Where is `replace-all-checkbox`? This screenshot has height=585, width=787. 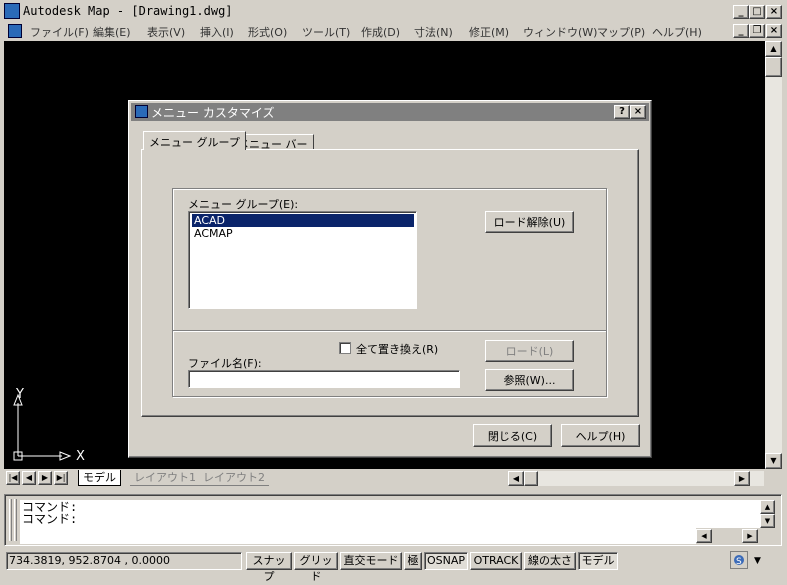 replace-all-checkbox is located at coordinates (345, 348).